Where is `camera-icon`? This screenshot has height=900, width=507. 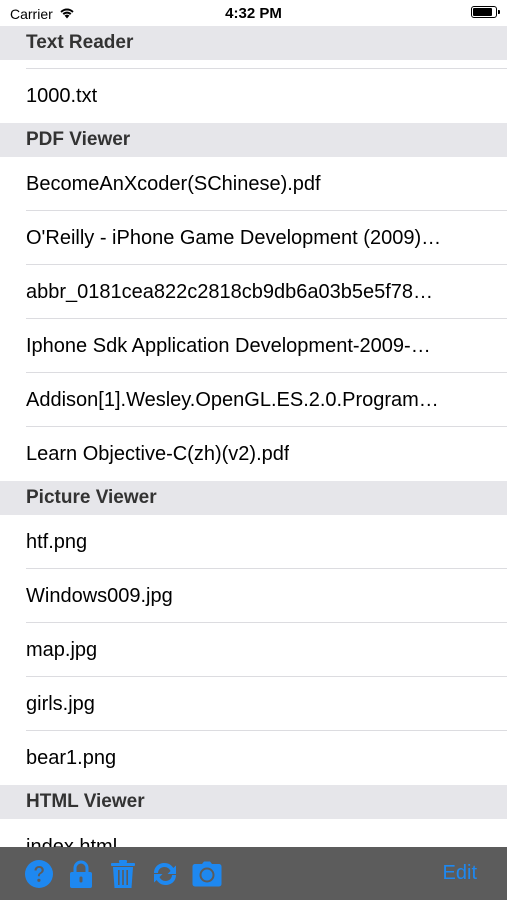
camera-icon is located at coordinates (207, 874).